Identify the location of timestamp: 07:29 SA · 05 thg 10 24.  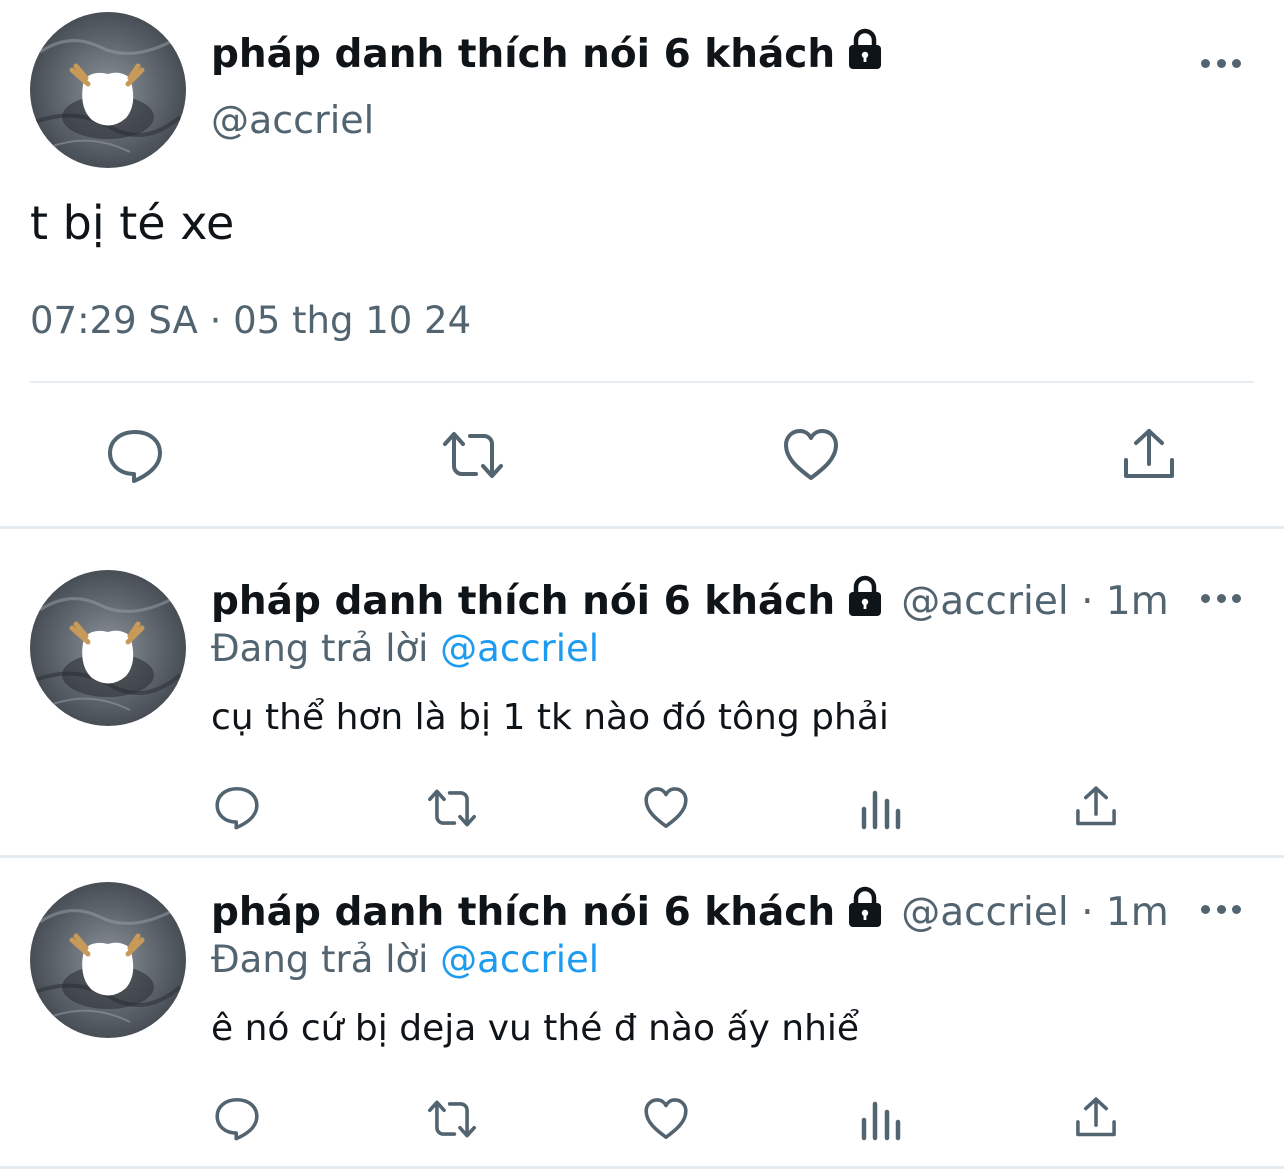
(250, 320).